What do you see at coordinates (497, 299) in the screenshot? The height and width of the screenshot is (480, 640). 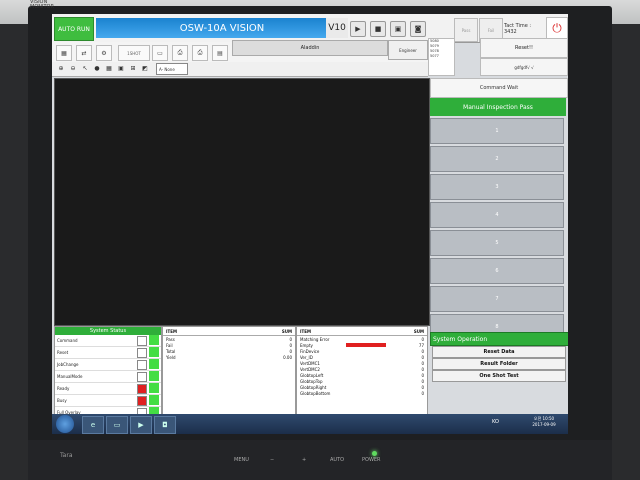 I see `slot-button: 7` at bounding box center [497, 299].